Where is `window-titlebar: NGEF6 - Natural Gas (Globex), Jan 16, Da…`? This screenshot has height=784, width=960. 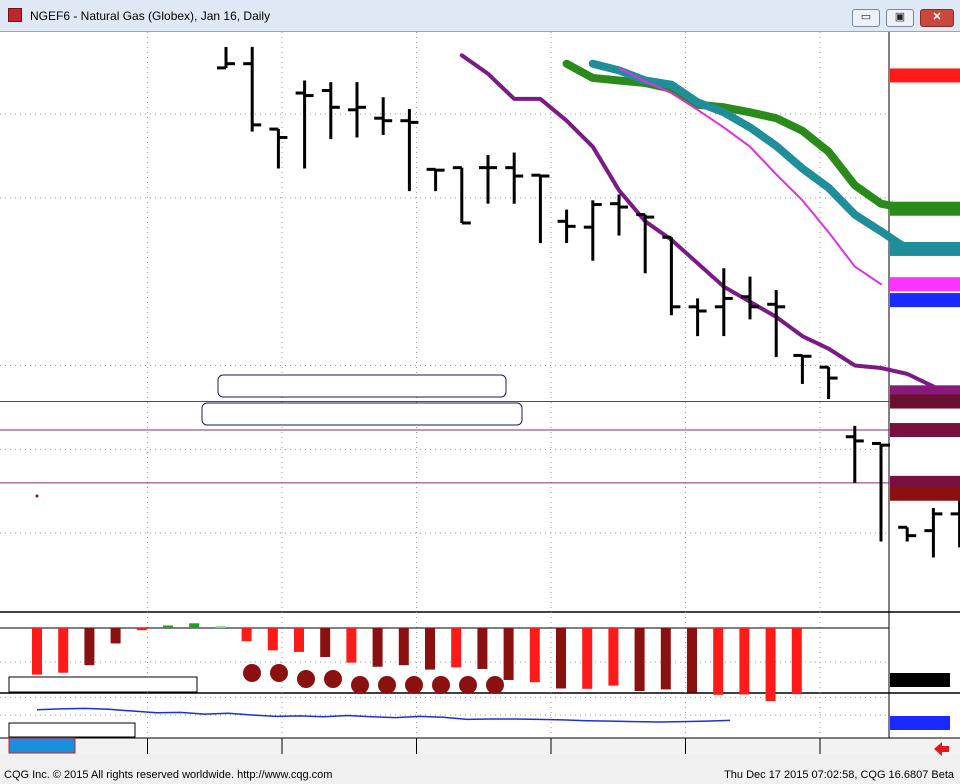
window-titlebar: NGEF6 - Natural Gas (Globex), Jan 16, Da… is located at coordinates (480, 16).